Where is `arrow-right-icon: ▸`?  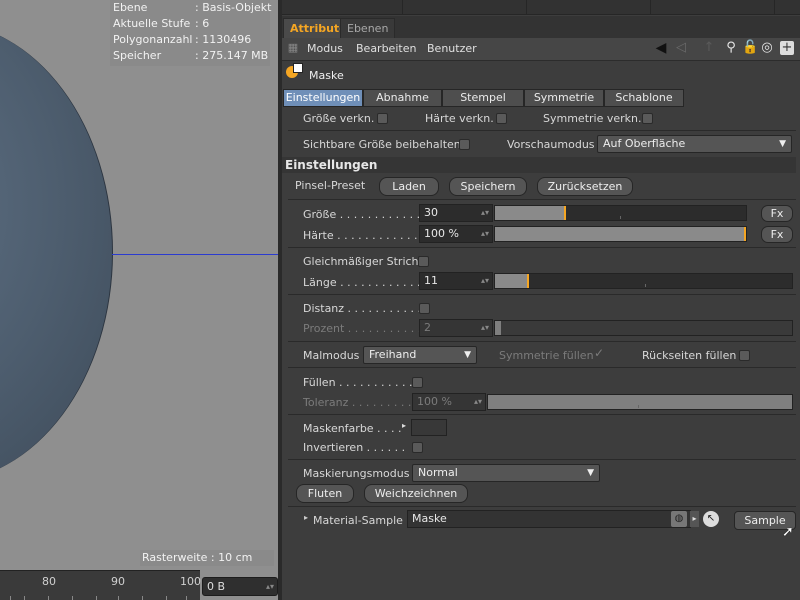
arrow-right-icon: ▸ is located at coordinates (694, 519).